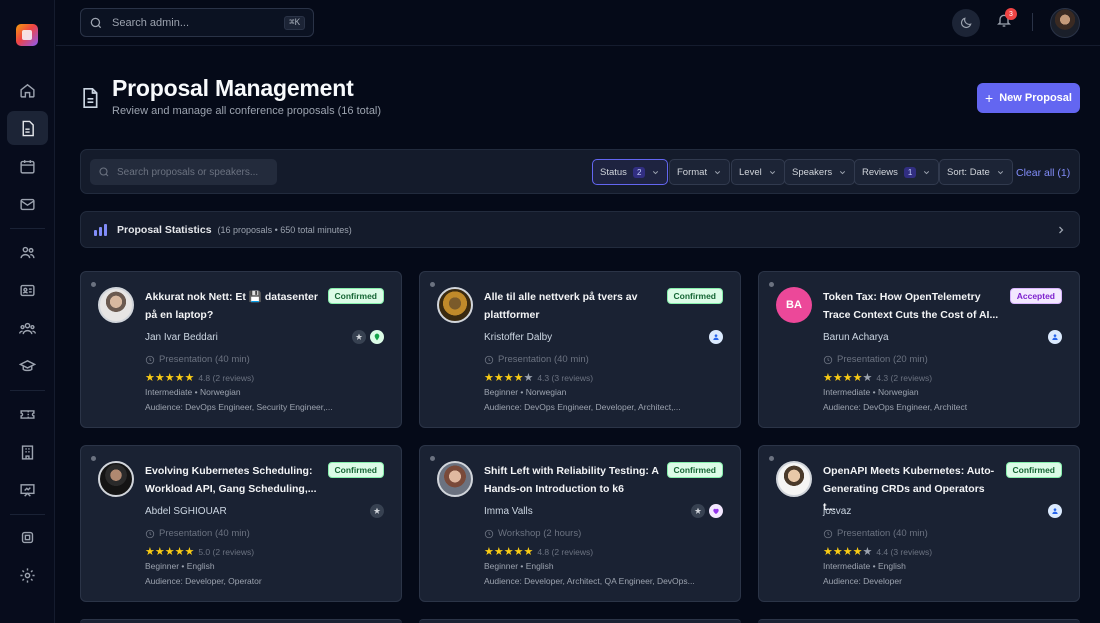  What do you see at coordinates (377, 337) in the screenshot?
I see `location-pin-icon` at bounding box center [377, 337].